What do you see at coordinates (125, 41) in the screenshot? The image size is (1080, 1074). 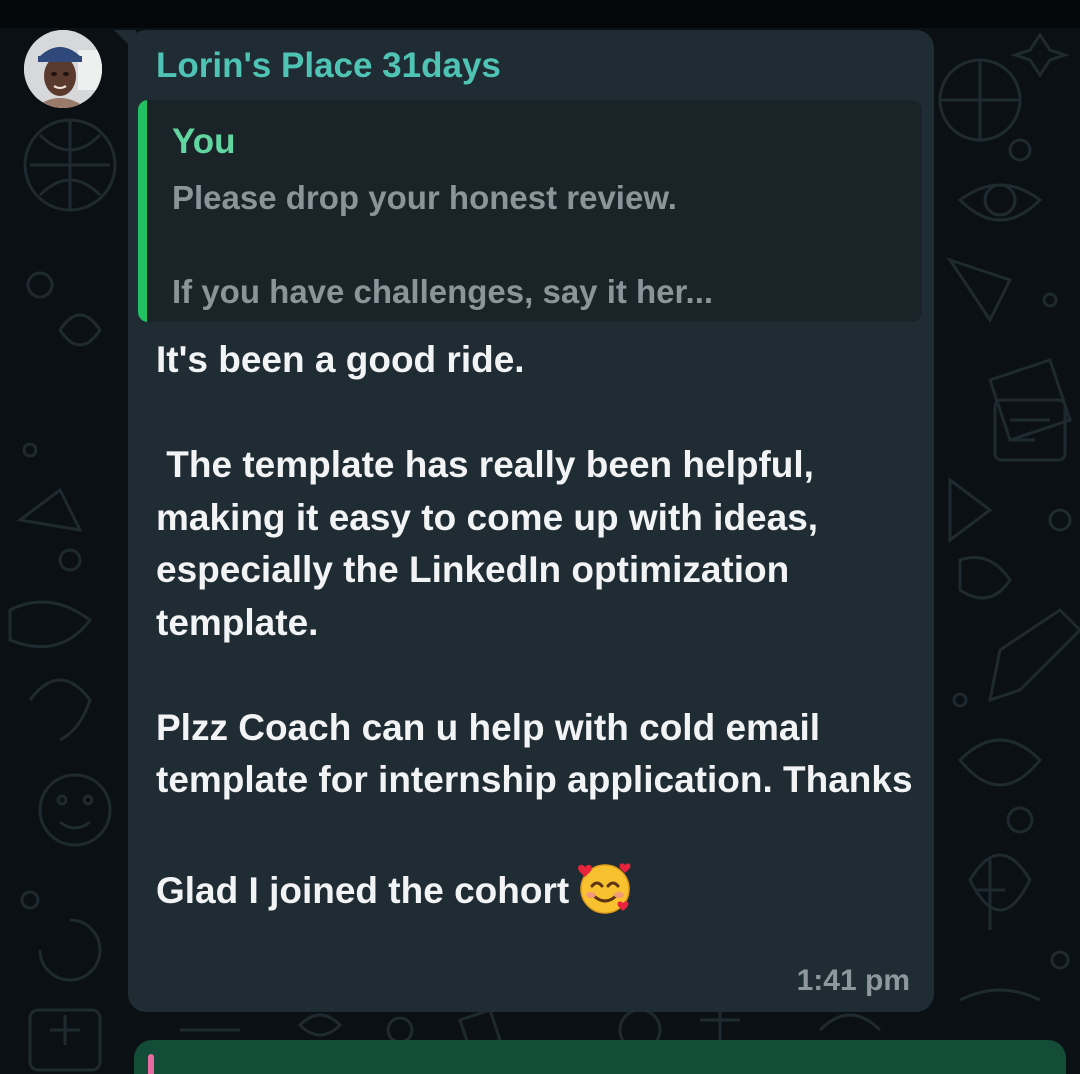 I see `bubble-tail` at bounding box center [125, 41].